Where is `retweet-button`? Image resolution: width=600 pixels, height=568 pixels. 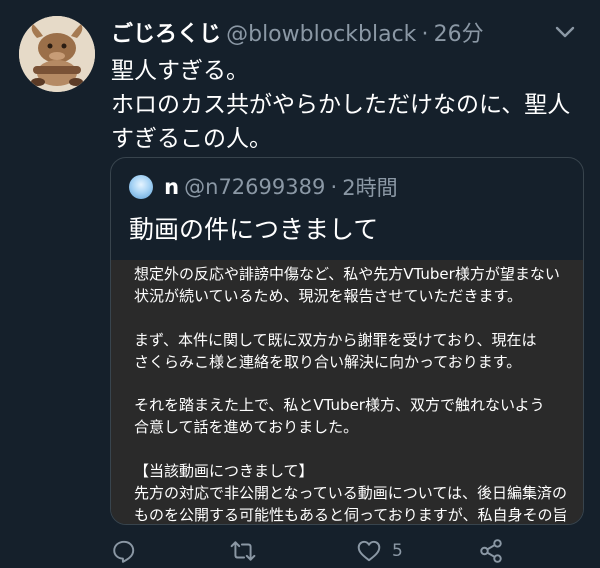
retweet-button is located at coordinates (243, 551).